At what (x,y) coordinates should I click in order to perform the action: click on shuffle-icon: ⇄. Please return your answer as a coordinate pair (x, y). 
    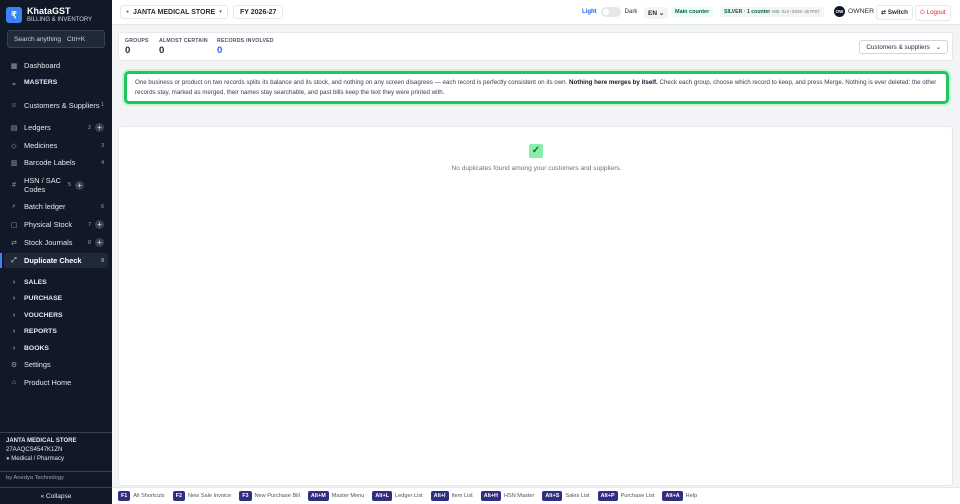
    Looking at the image, I should click on (14, 243).